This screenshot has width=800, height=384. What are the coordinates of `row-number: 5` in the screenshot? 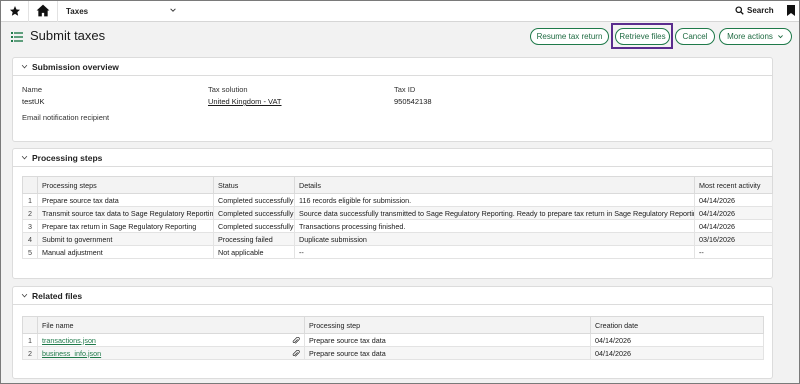 It's located at (30, 252).